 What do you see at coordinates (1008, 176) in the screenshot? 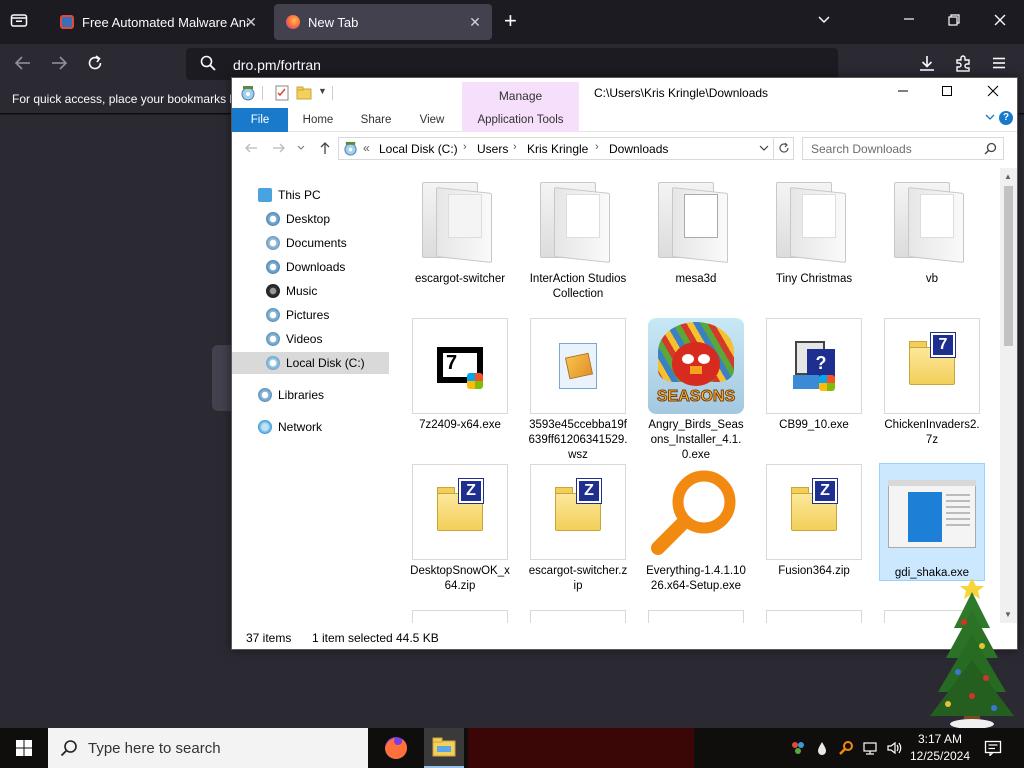
I see `scroll-up-icon: ▲` at bounding box center [1008, 176].